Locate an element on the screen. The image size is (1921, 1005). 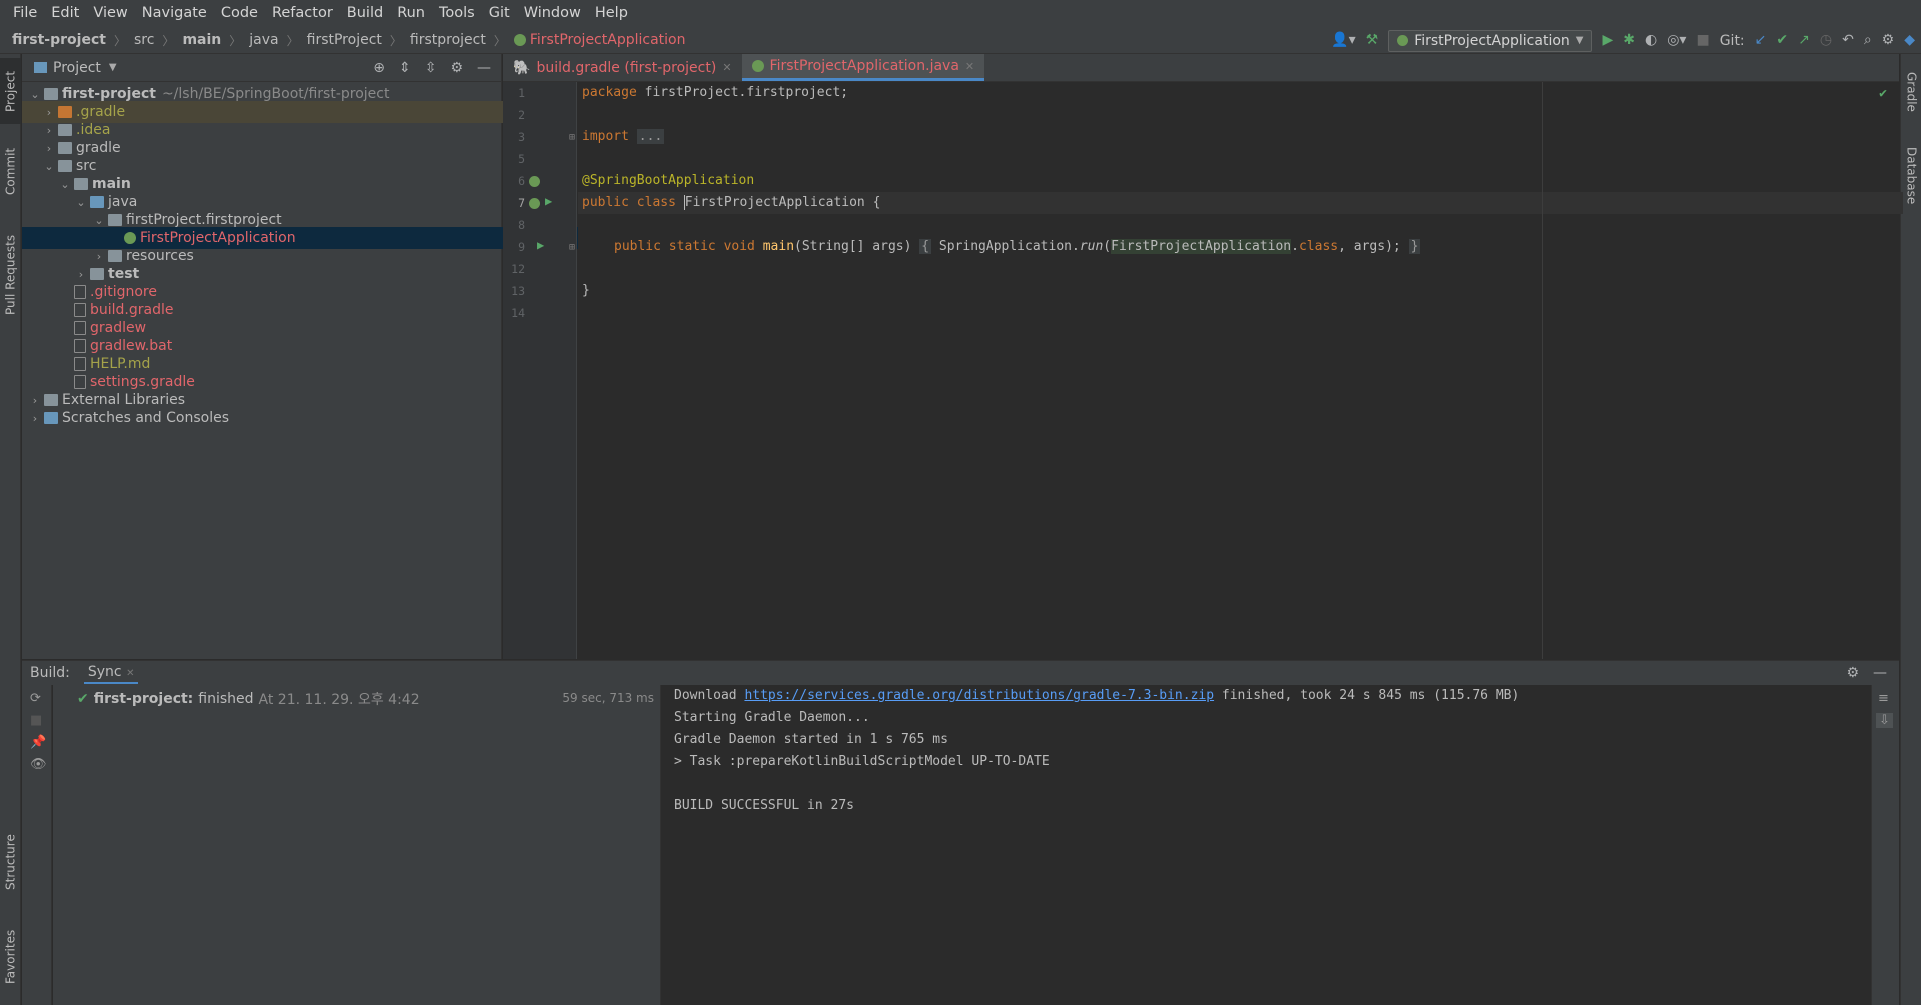
menu-window: Window is located at coordinates (552, 13).